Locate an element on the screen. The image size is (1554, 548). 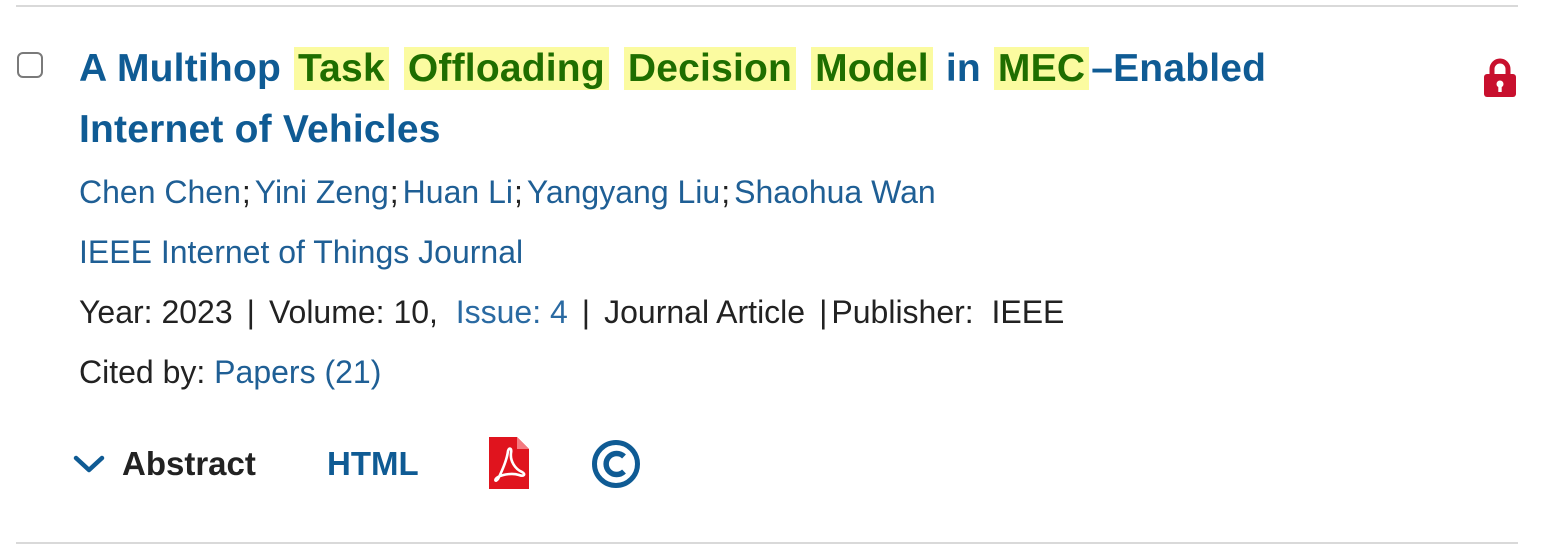
issue-link: Issue: 4 is located at coordinates (512, 312).